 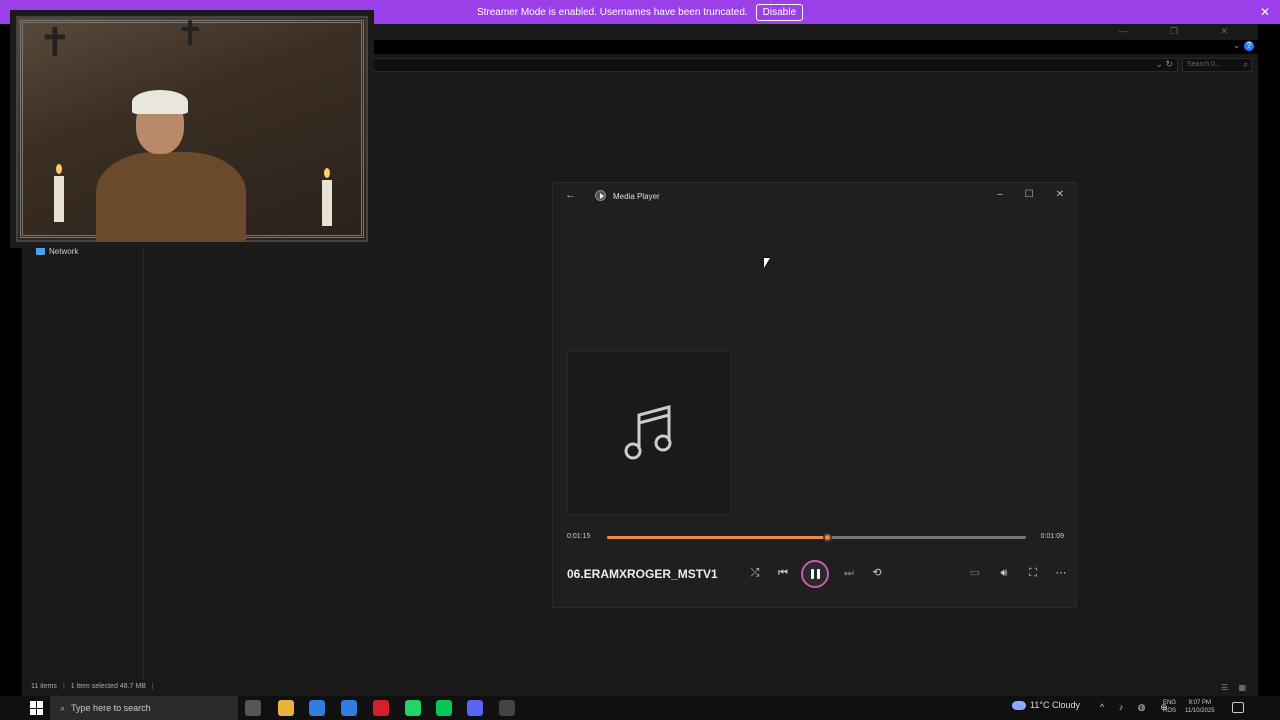 What do you see at coordinates (1235, 687) in the screenshot?
I see `view-toggle-icons: ☰ ▦` at bounding box center [1235, 687].